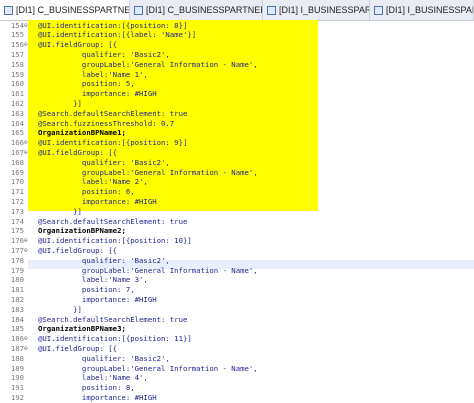 This screenshot has height=403, width=474. What do you see at coordinates (17, 152) in the screenshot?
I see `line-number: 167` at bounding box center [17, 152].